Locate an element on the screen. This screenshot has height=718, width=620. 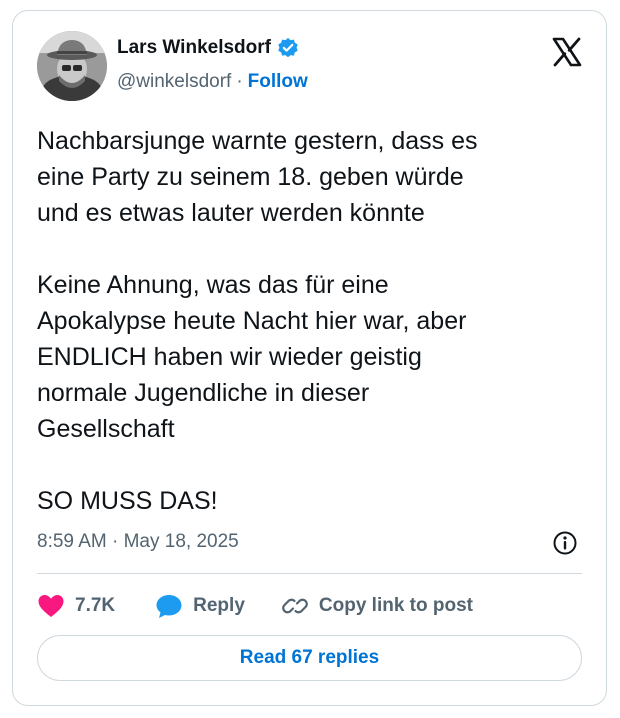
verified-badge-icon is located at coordinates (288, 48).